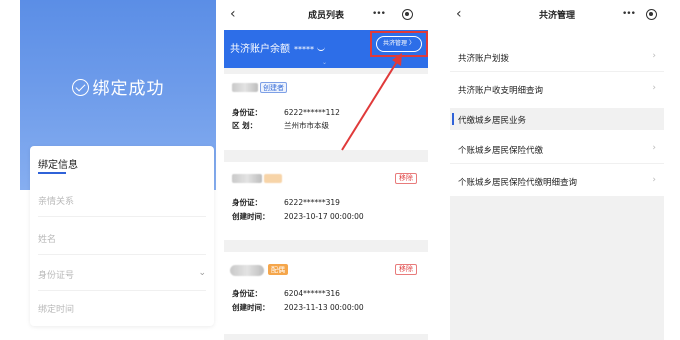 The height and width of the screenshot is (340, 680). I want to click on creator-tag: 创建者, so click(273, 87).